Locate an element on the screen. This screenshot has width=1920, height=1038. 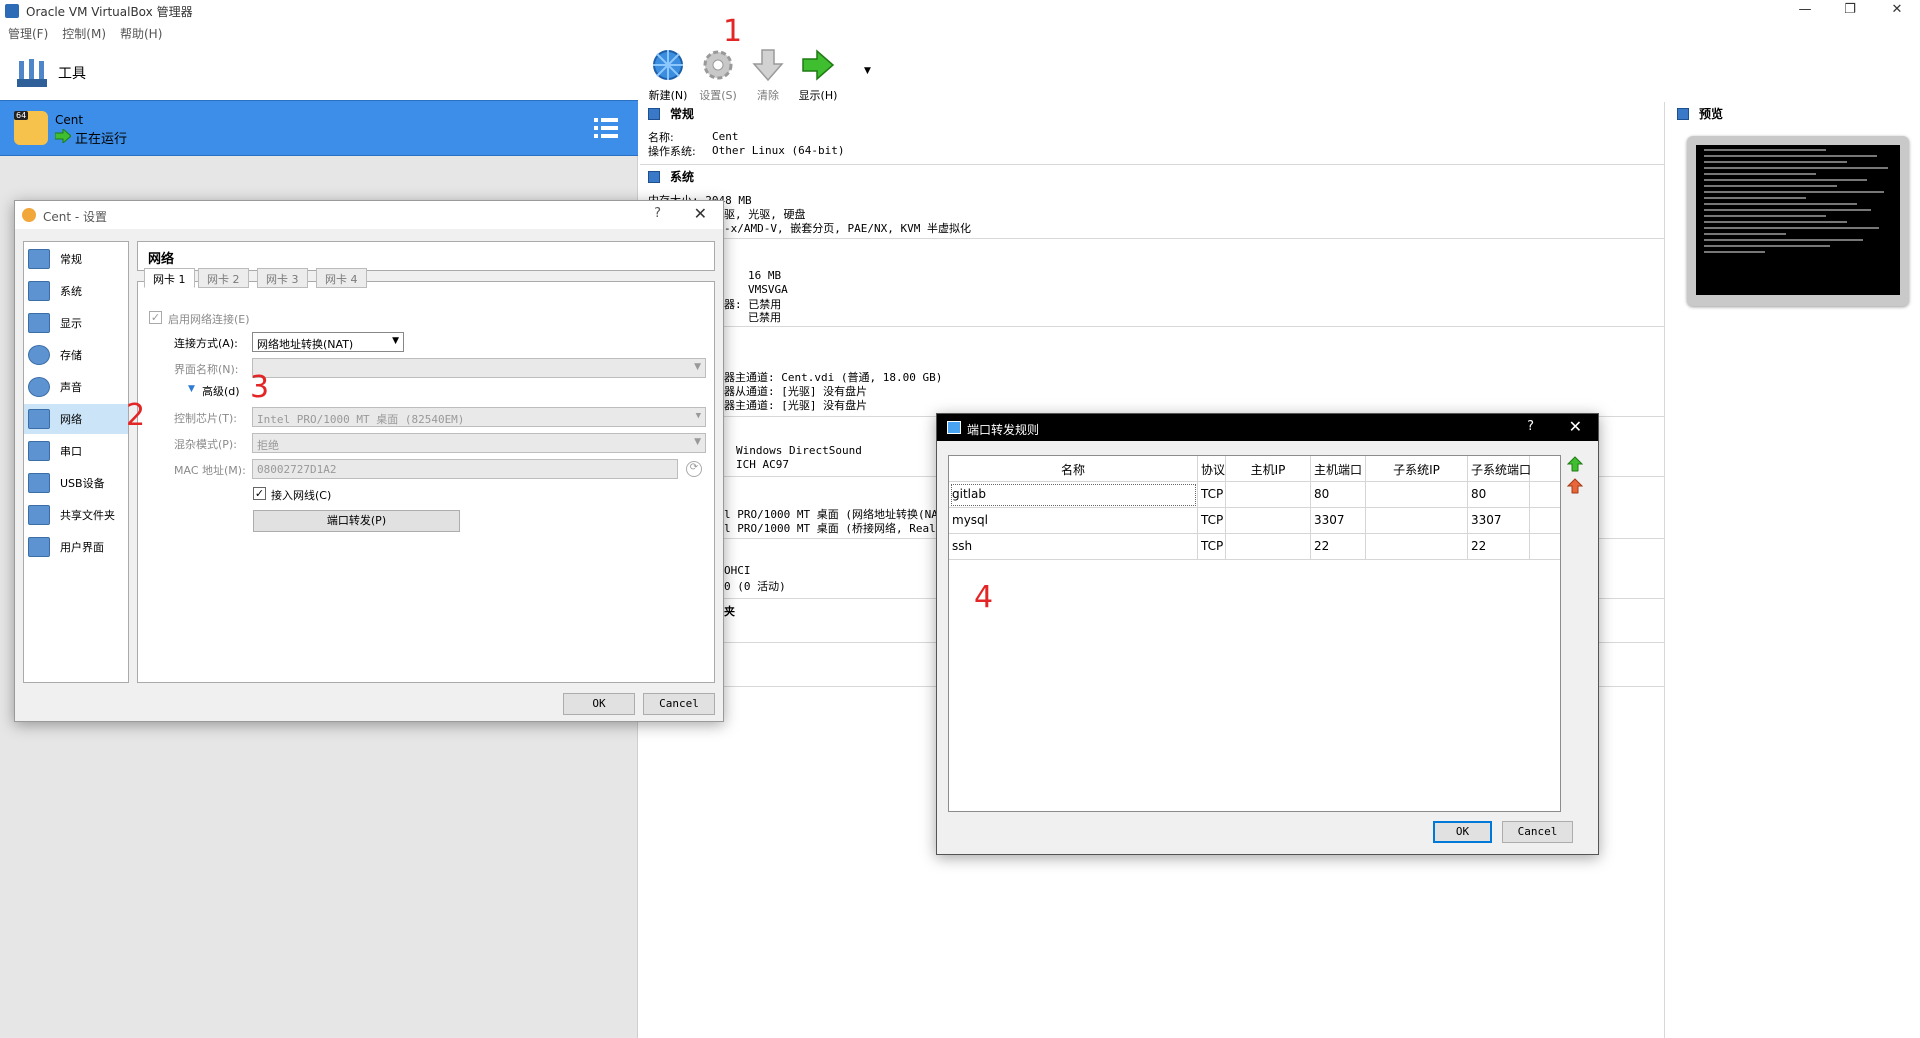
category-system: 系统 is located at coordinates (76, 291).